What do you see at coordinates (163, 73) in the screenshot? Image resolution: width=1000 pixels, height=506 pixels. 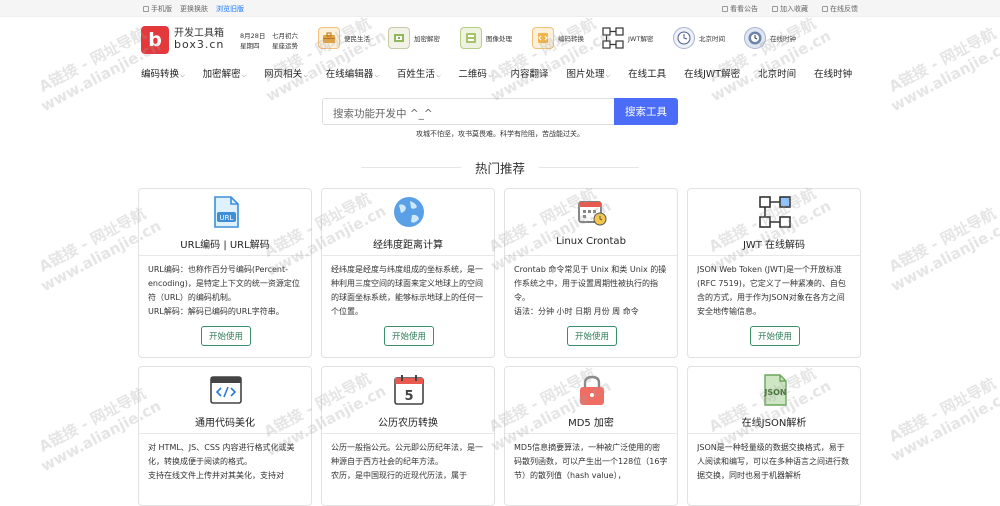 I see `nav-item-encode: 编码转换⌵` at bounding box center [163, 73].